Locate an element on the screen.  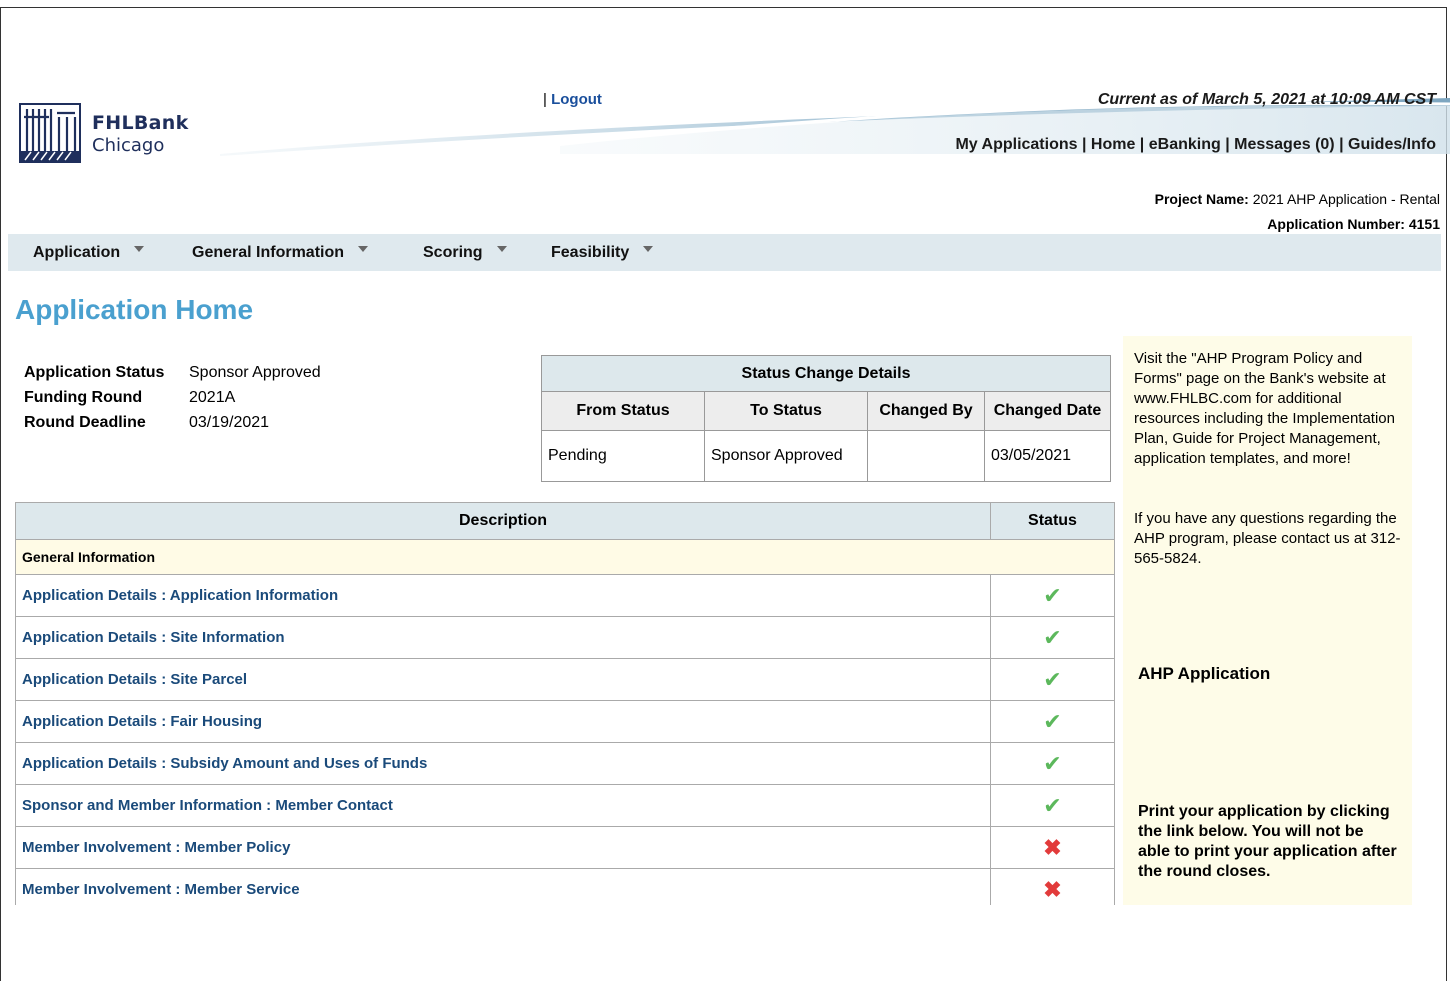
table-row: Application Details : Site Information ✔ is located at coordinates (565, 637).